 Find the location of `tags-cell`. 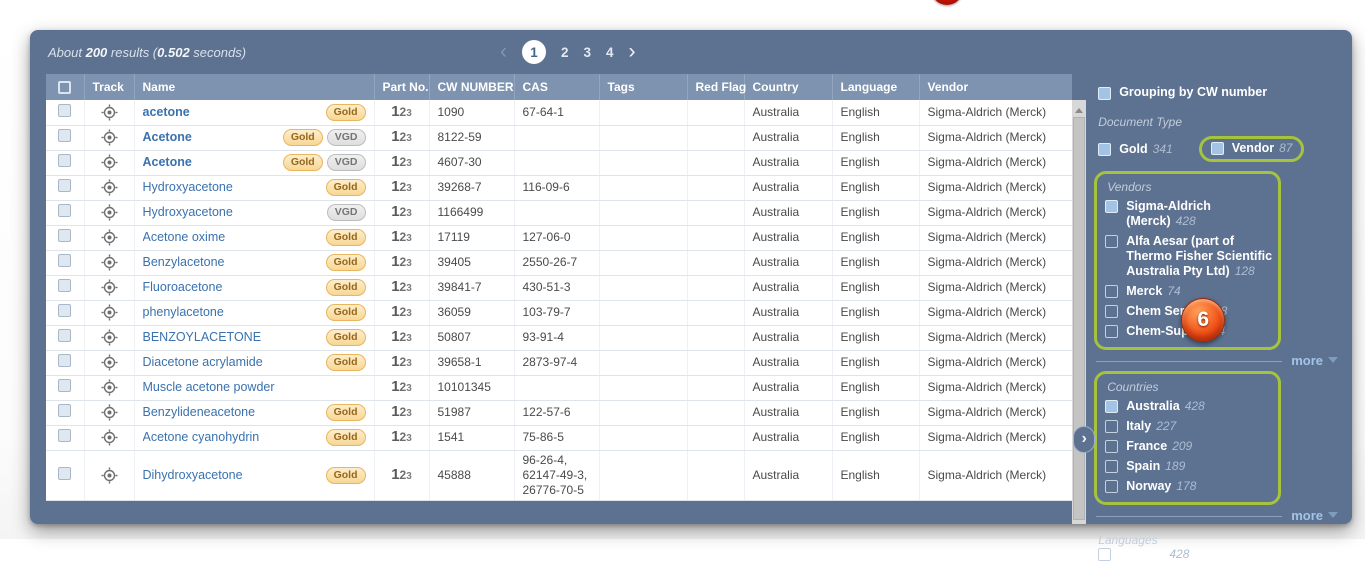

tags-cell is located at coordinates (643, 313).